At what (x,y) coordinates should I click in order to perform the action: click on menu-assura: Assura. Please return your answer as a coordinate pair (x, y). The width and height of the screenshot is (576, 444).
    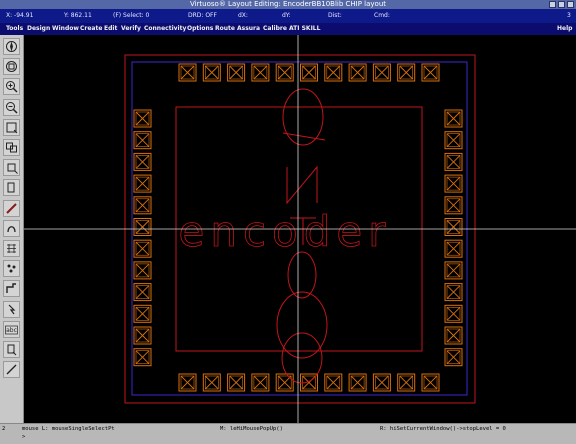
    Looking at the image, I should click on (248, 29).